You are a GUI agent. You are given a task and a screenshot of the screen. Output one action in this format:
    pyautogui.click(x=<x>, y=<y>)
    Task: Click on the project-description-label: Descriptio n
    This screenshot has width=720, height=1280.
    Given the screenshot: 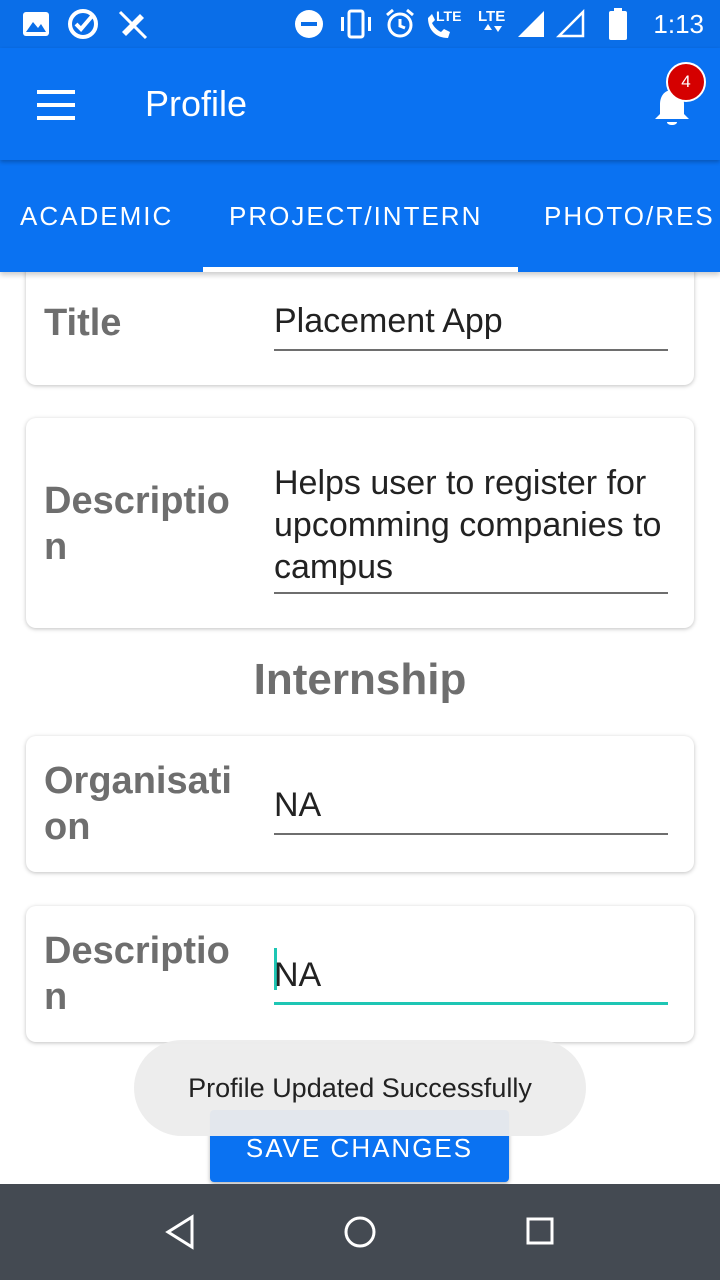 What is the action you would take?
    pyautogui.click(x=137, y=524)
    